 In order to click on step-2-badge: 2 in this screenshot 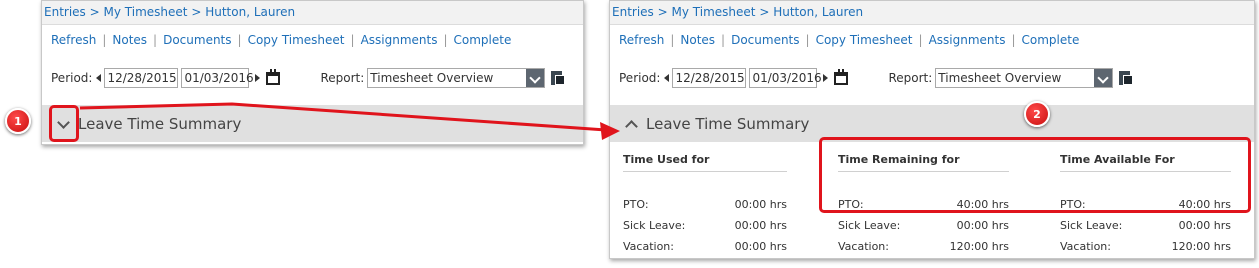, I will do `click(1037, 114)`.